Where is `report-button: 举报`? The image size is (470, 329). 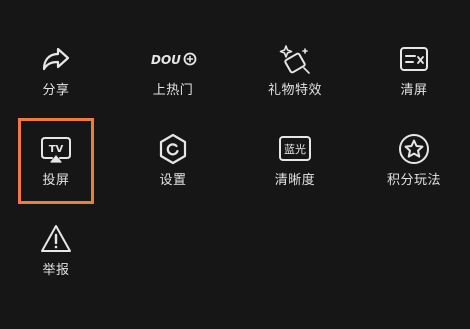
report-button: 举报 is located at coordinates (56, 250).